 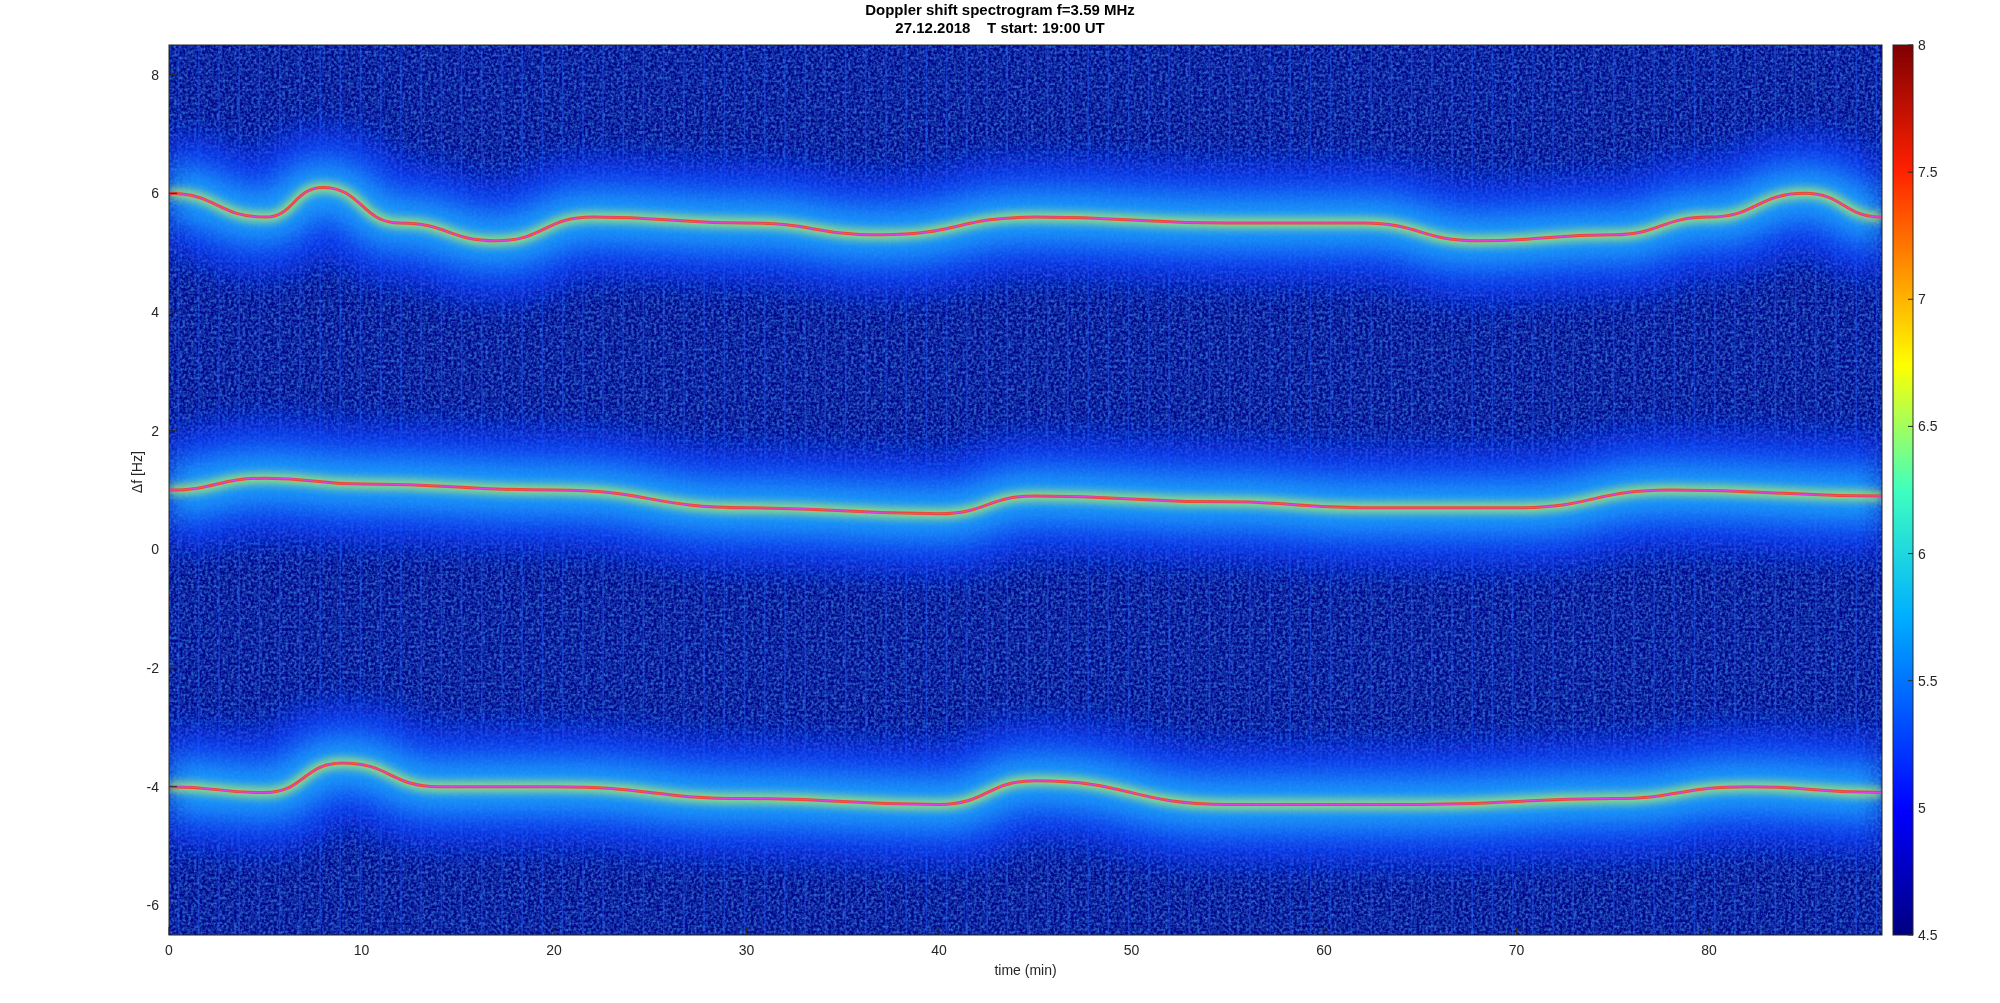 I want to click on axis-tick-label: 20, so click(x=554, y=950).